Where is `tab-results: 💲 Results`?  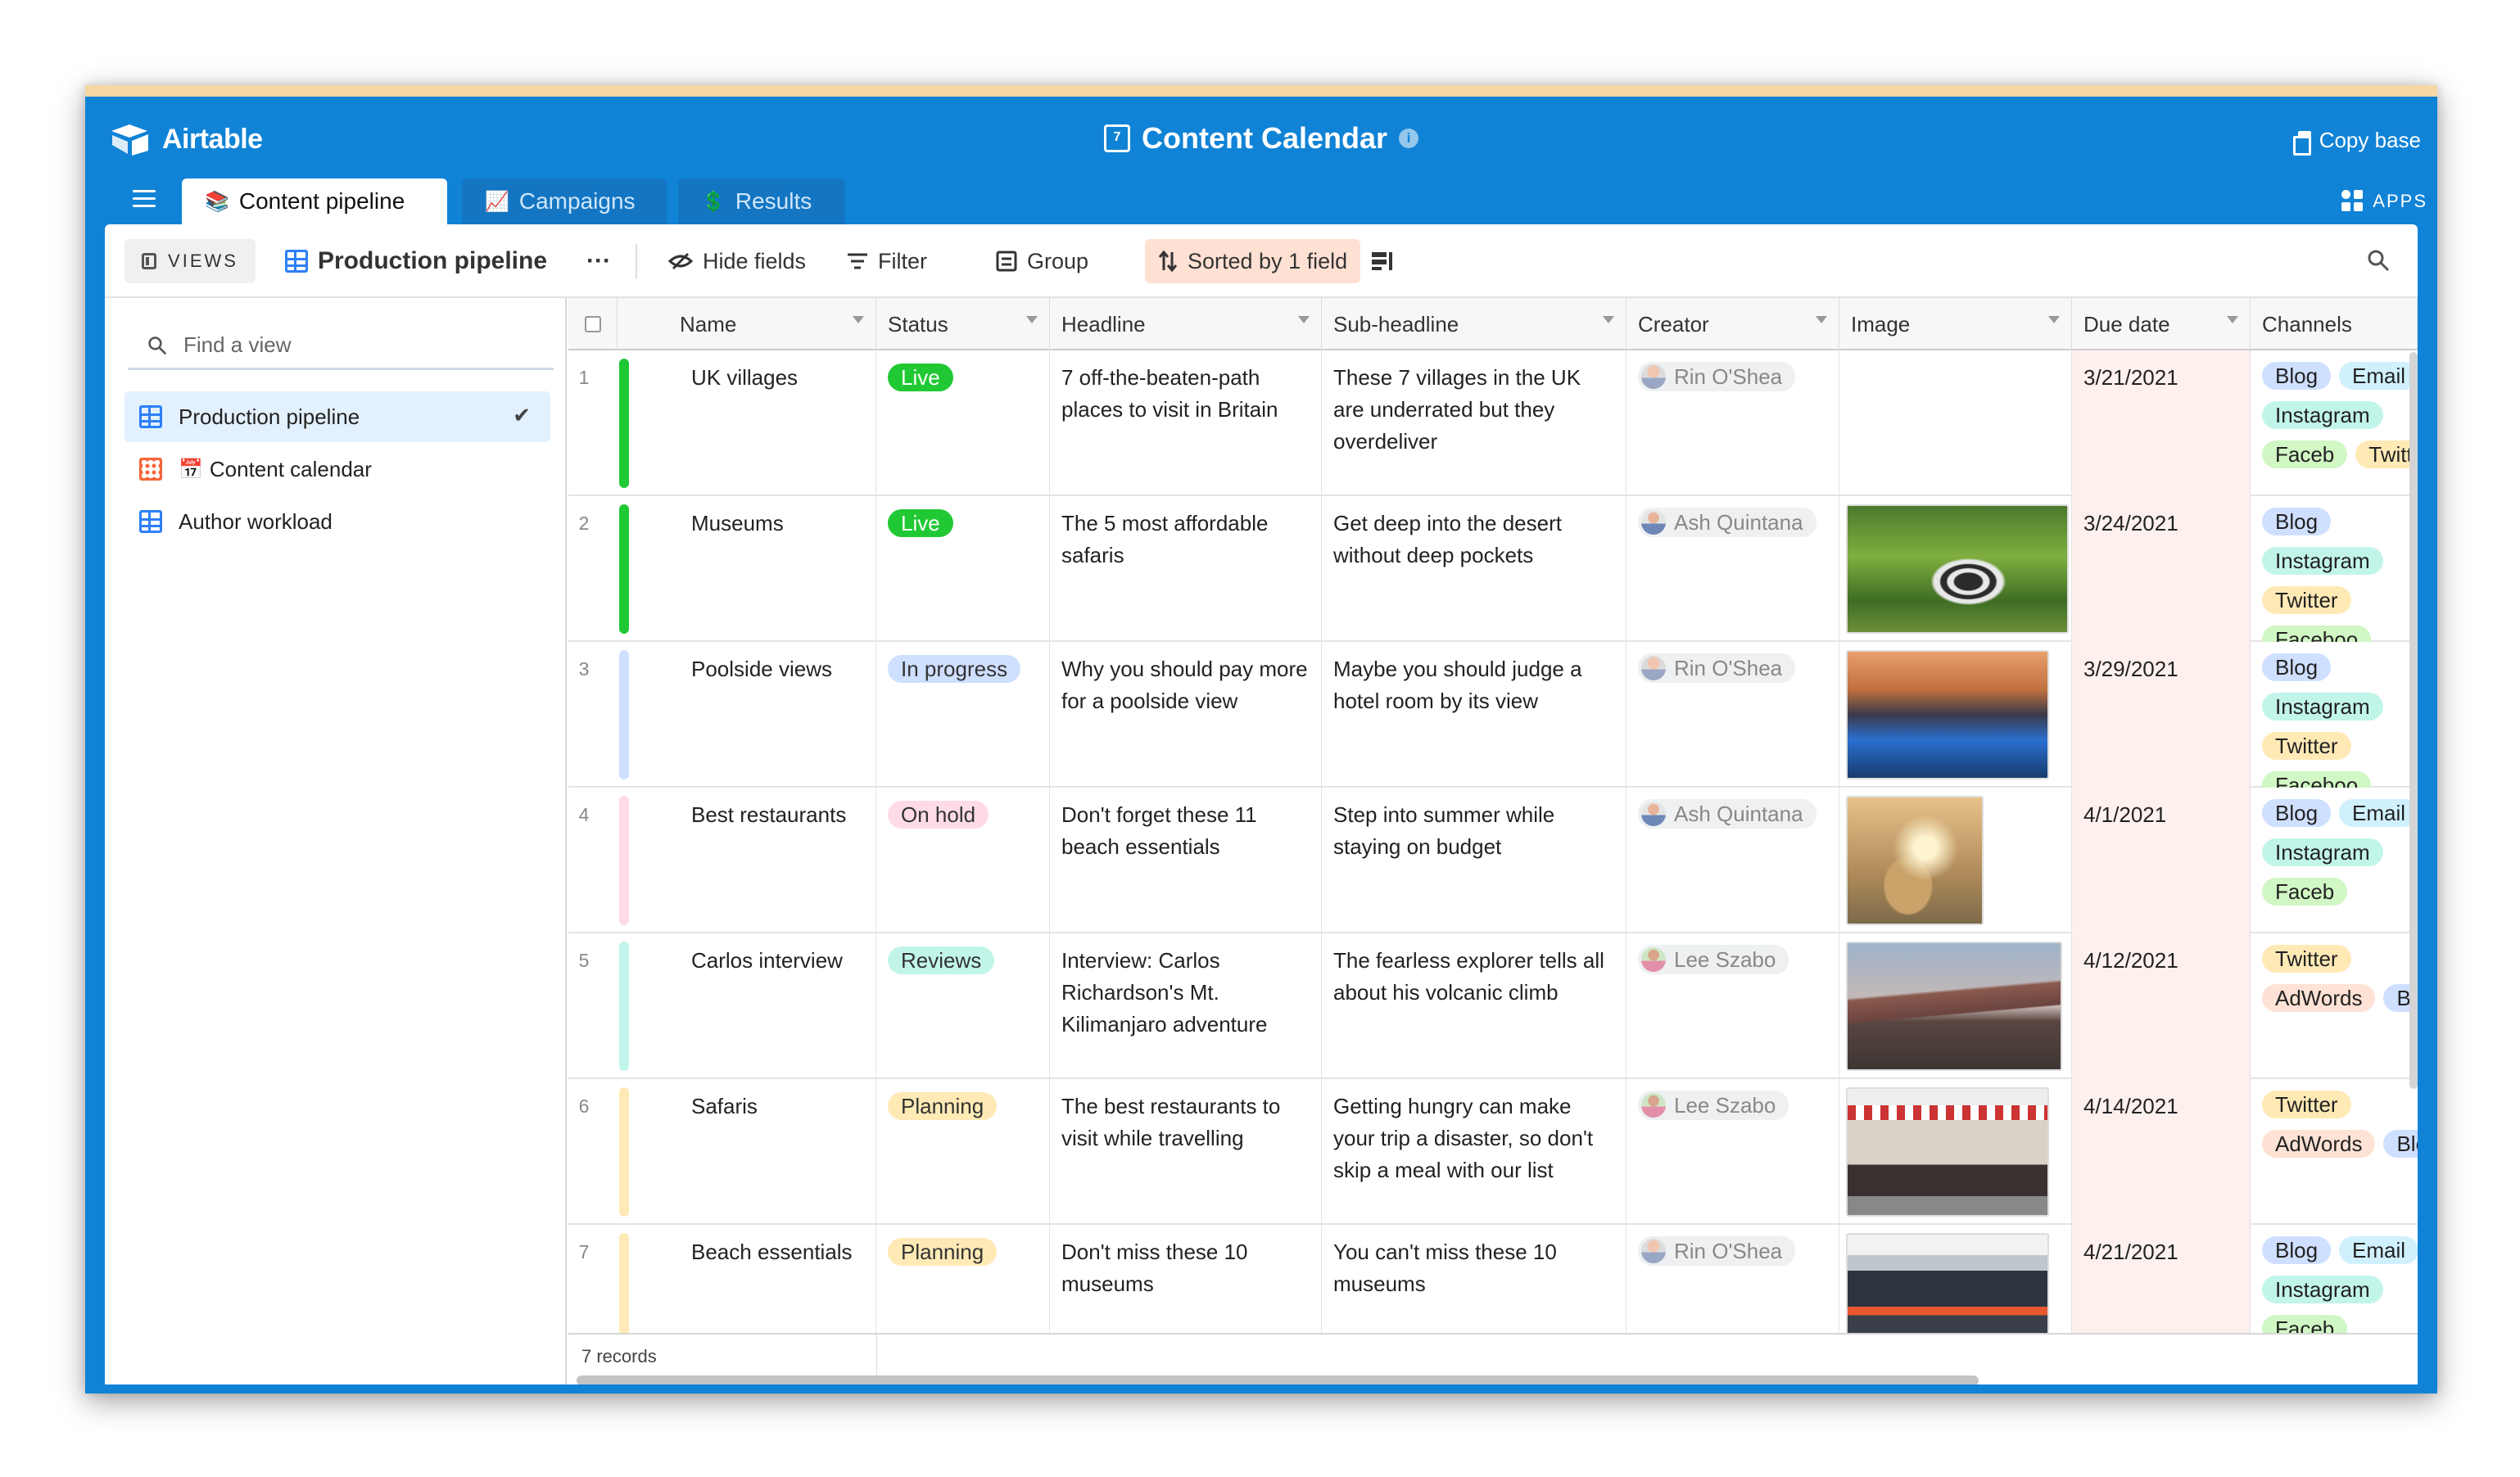
tab-results: 💲 Results is located at coordinates (761, 201).